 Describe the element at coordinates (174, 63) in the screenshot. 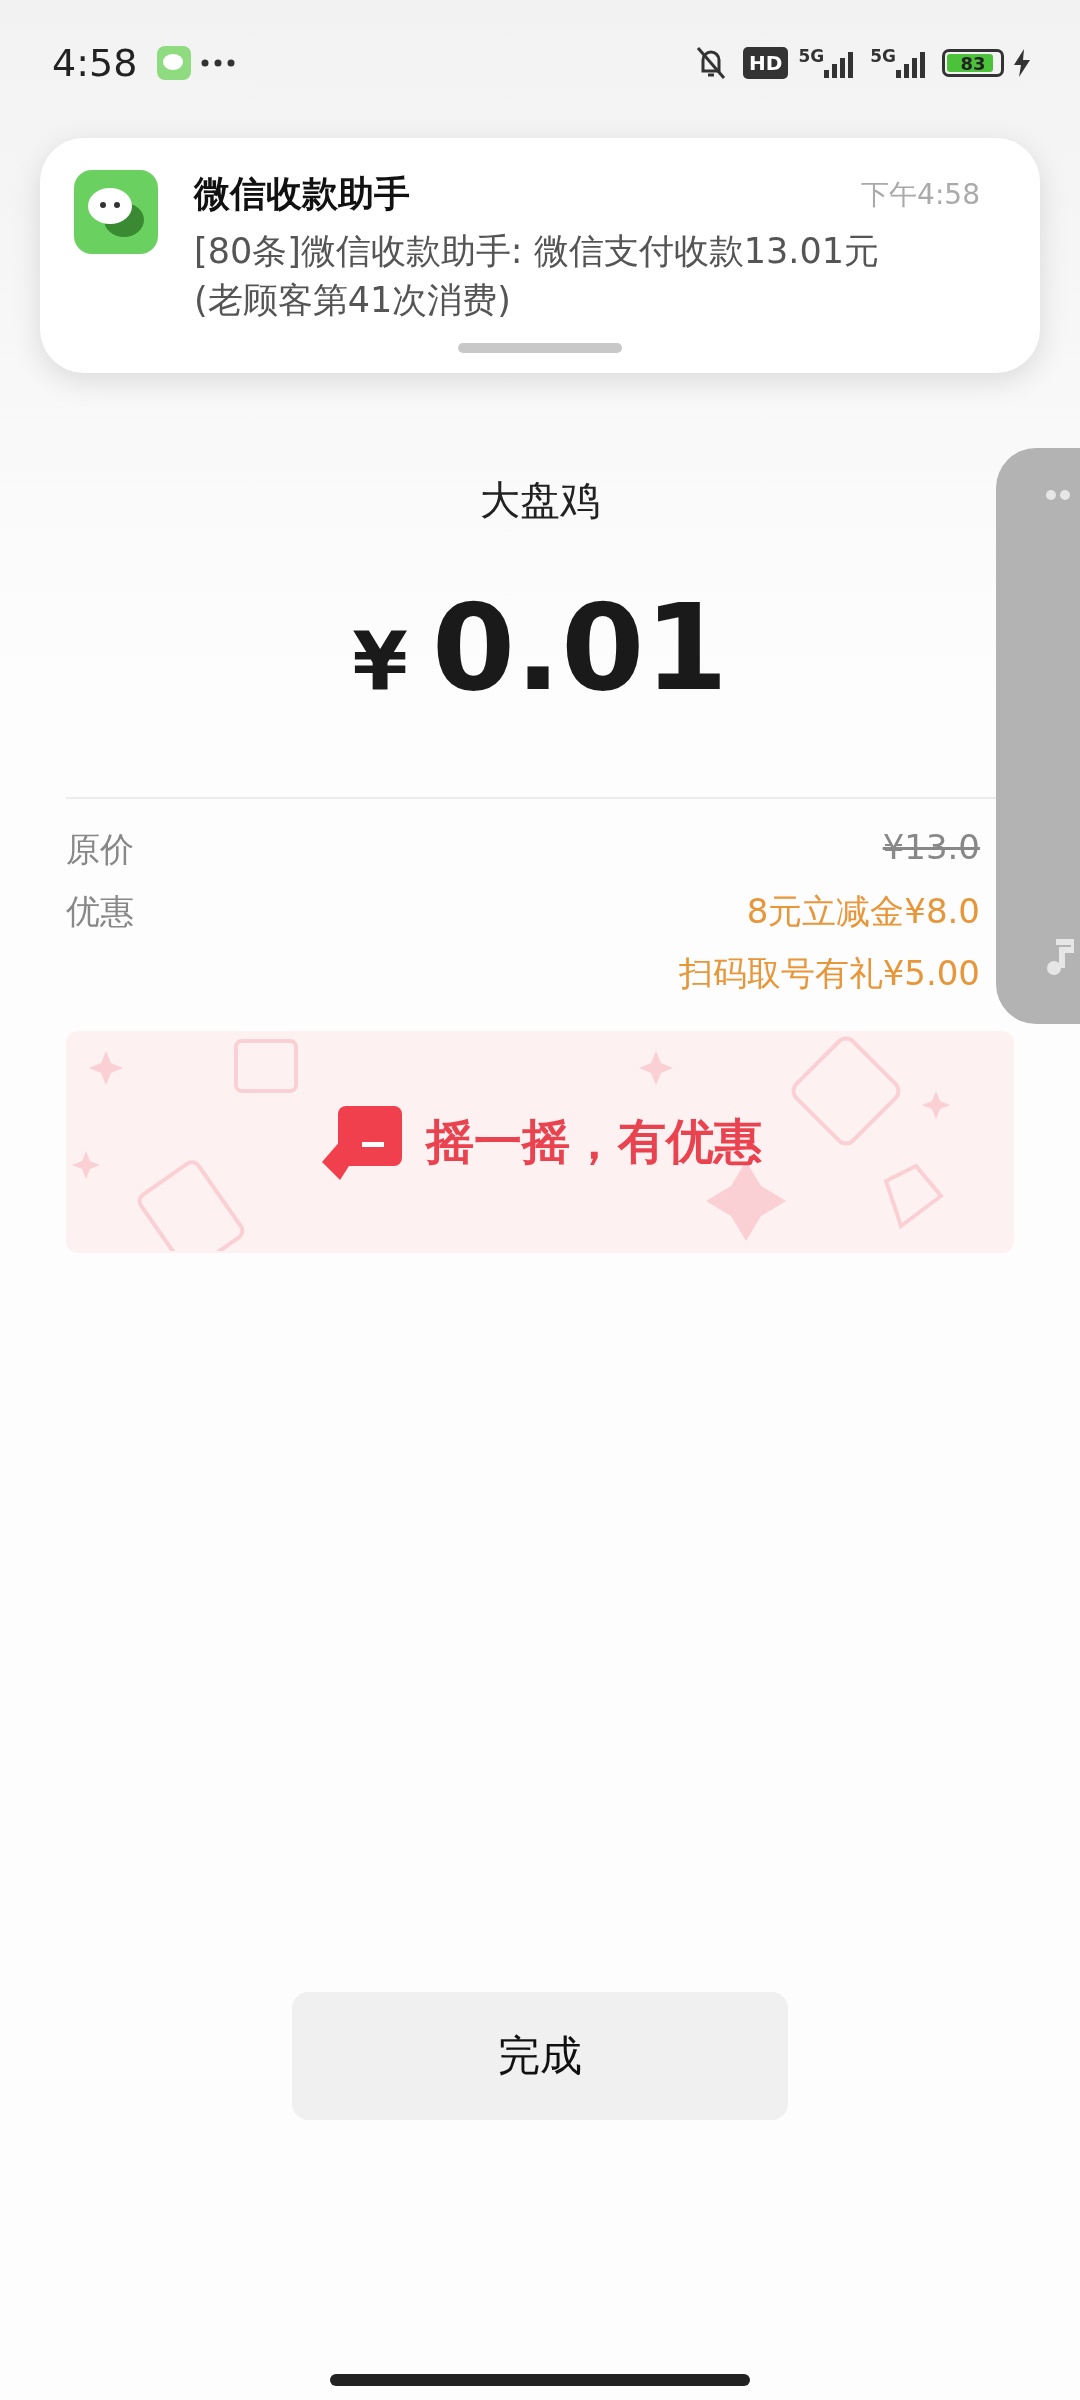

I see `chat-bubble-icon` at that location.